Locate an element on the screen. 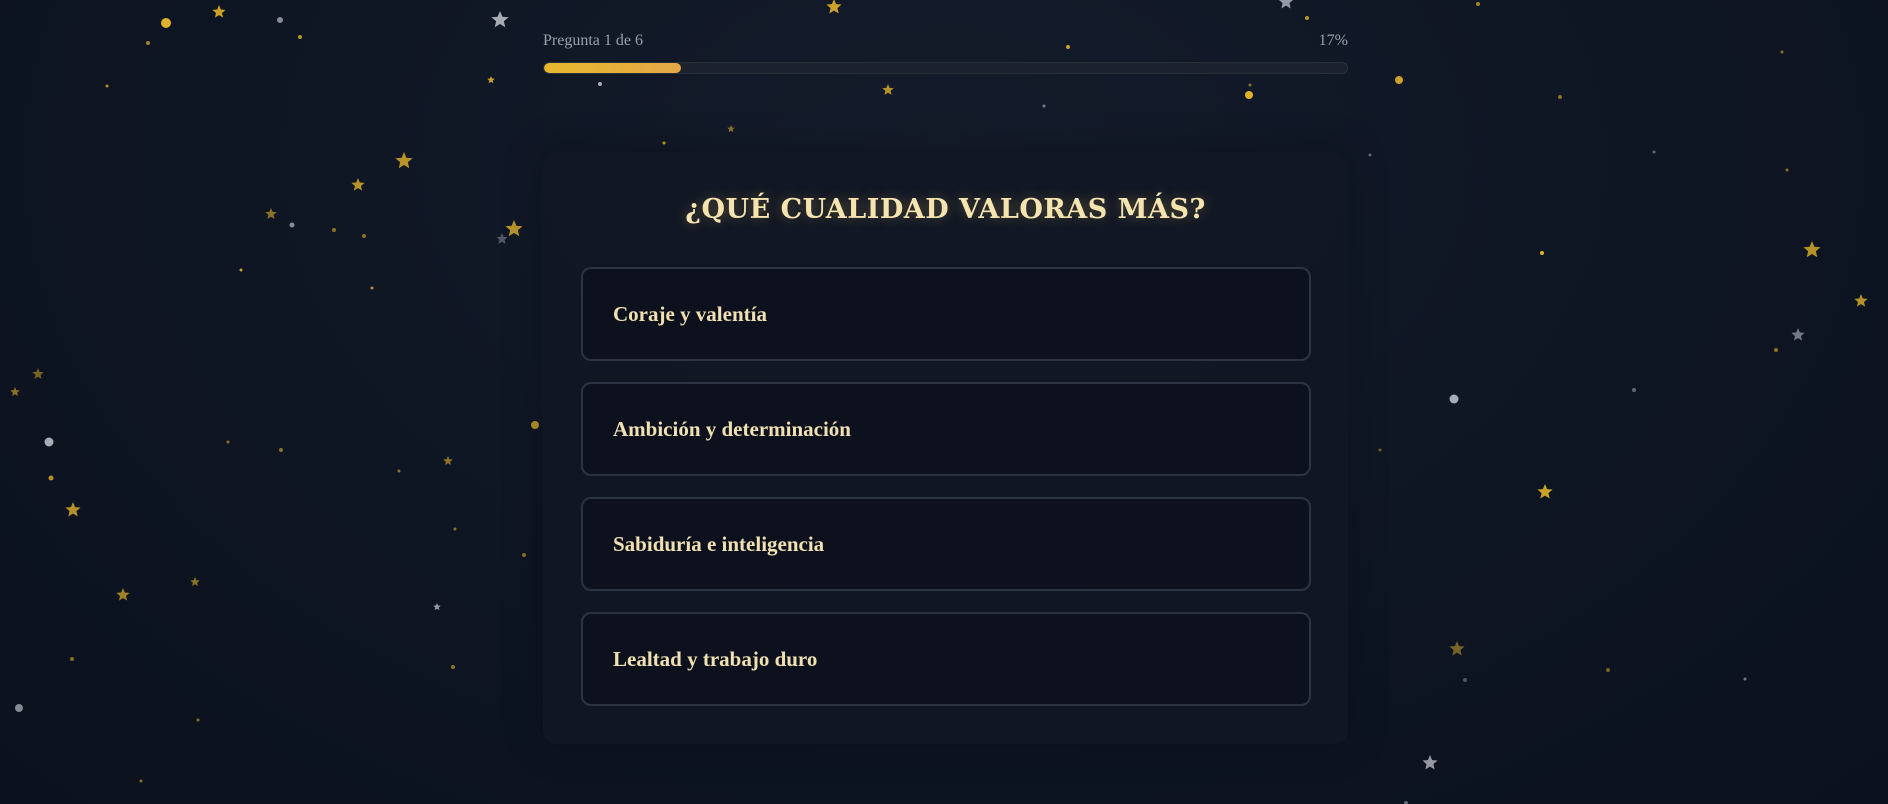 The height and width of the screenshot is (804, 1888). answer-option-label: Lealtad y trabajo duro is located at coordinates (715, 658).